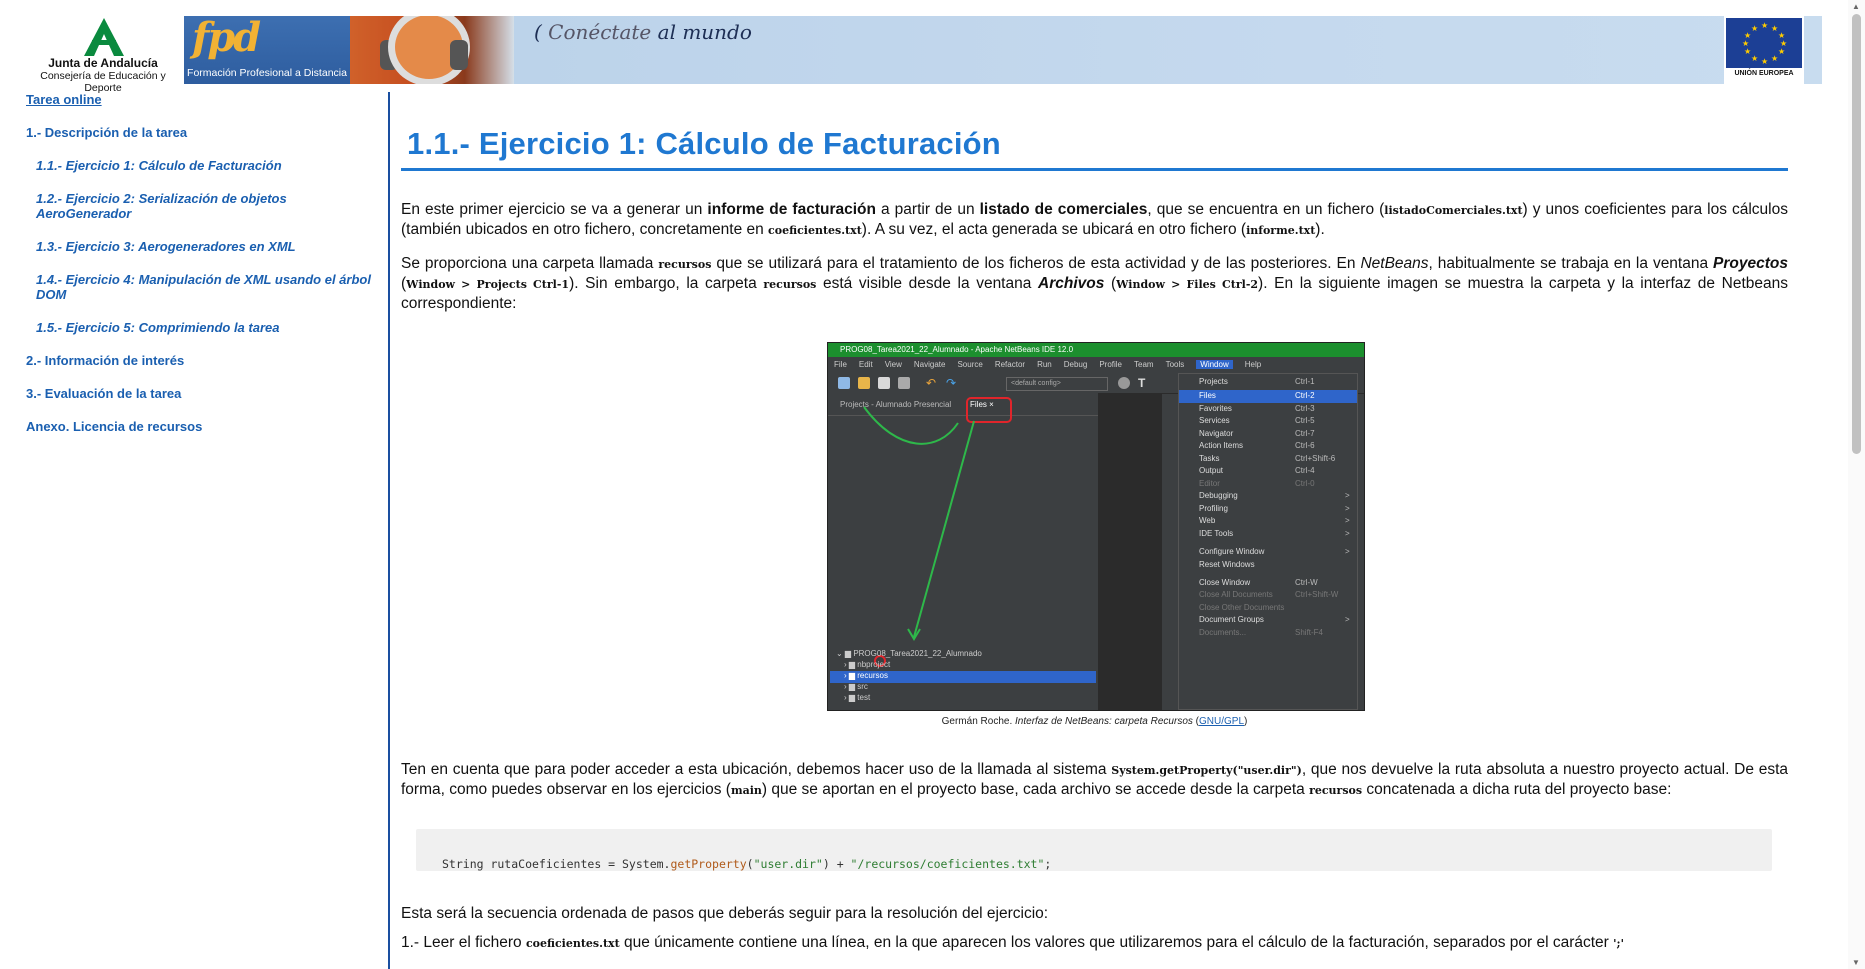  What do you see at coordinates (750, 864) in the screenshot?
I see `code-token: (` at bounding box center [750, 864].